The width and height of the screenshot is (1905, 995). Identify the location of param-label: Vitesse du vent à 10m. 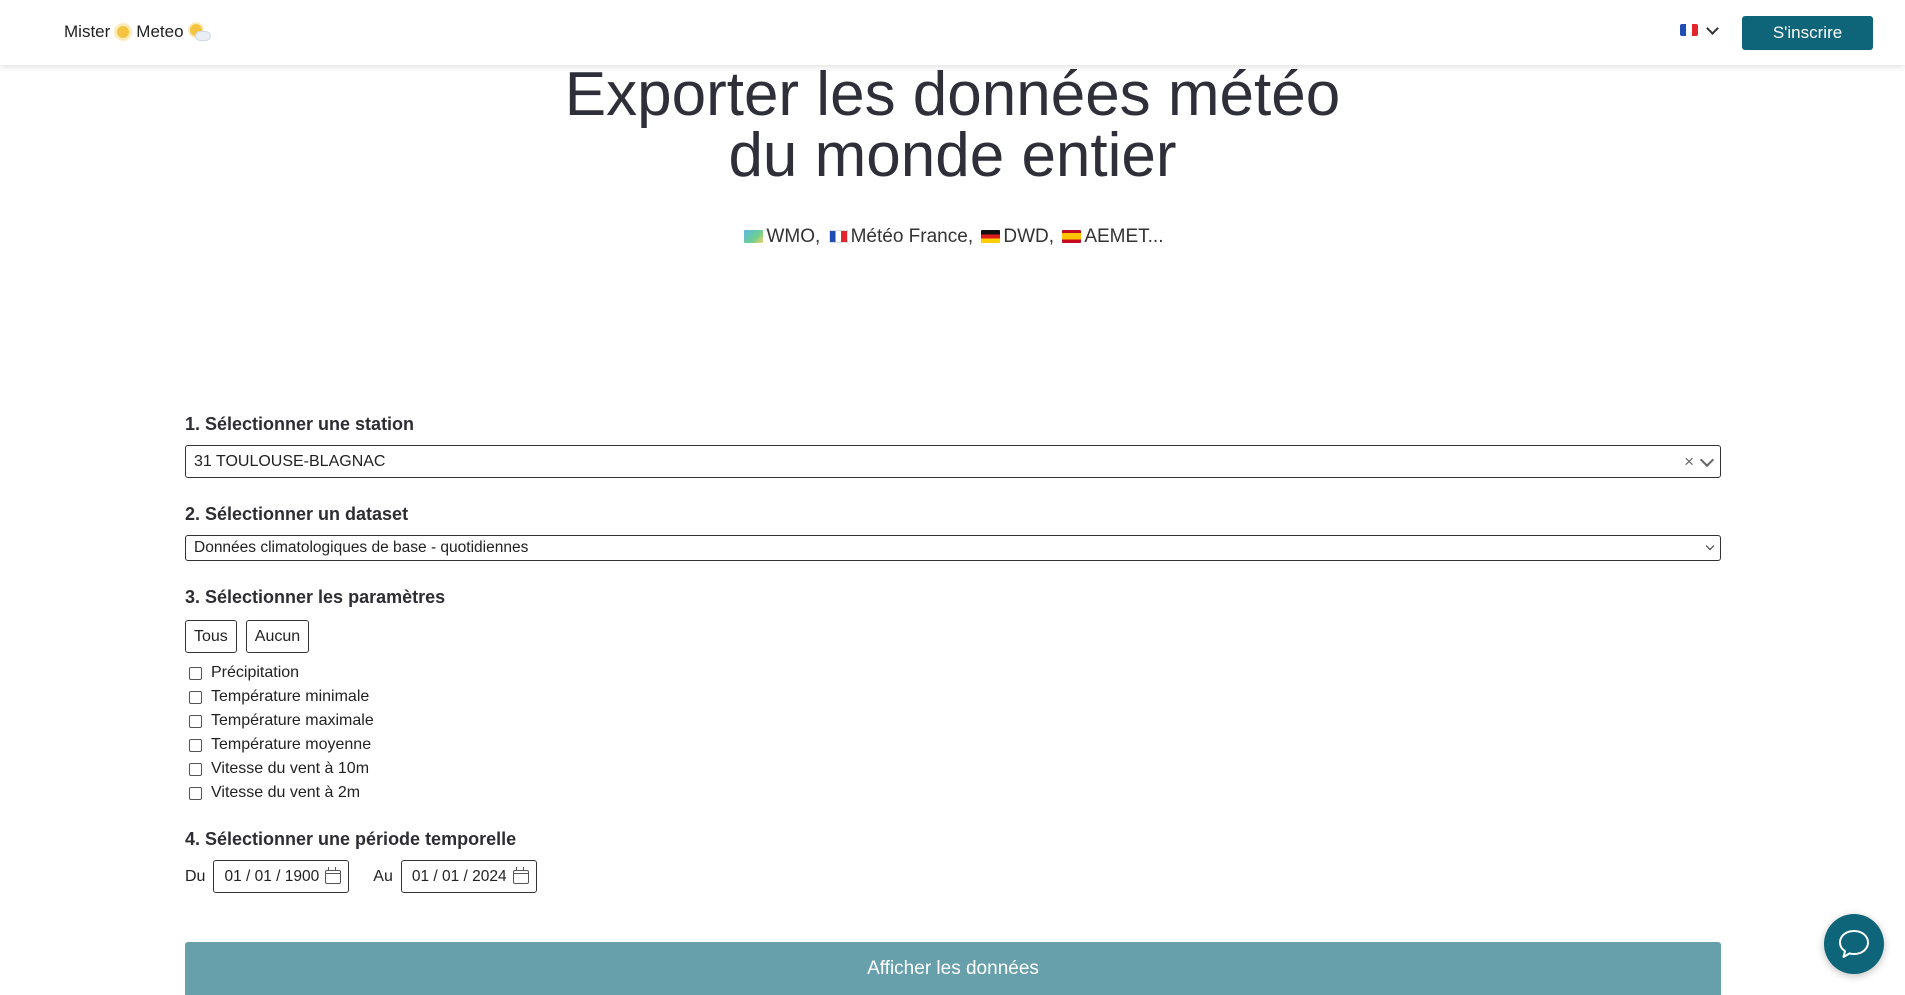
(290, 768).